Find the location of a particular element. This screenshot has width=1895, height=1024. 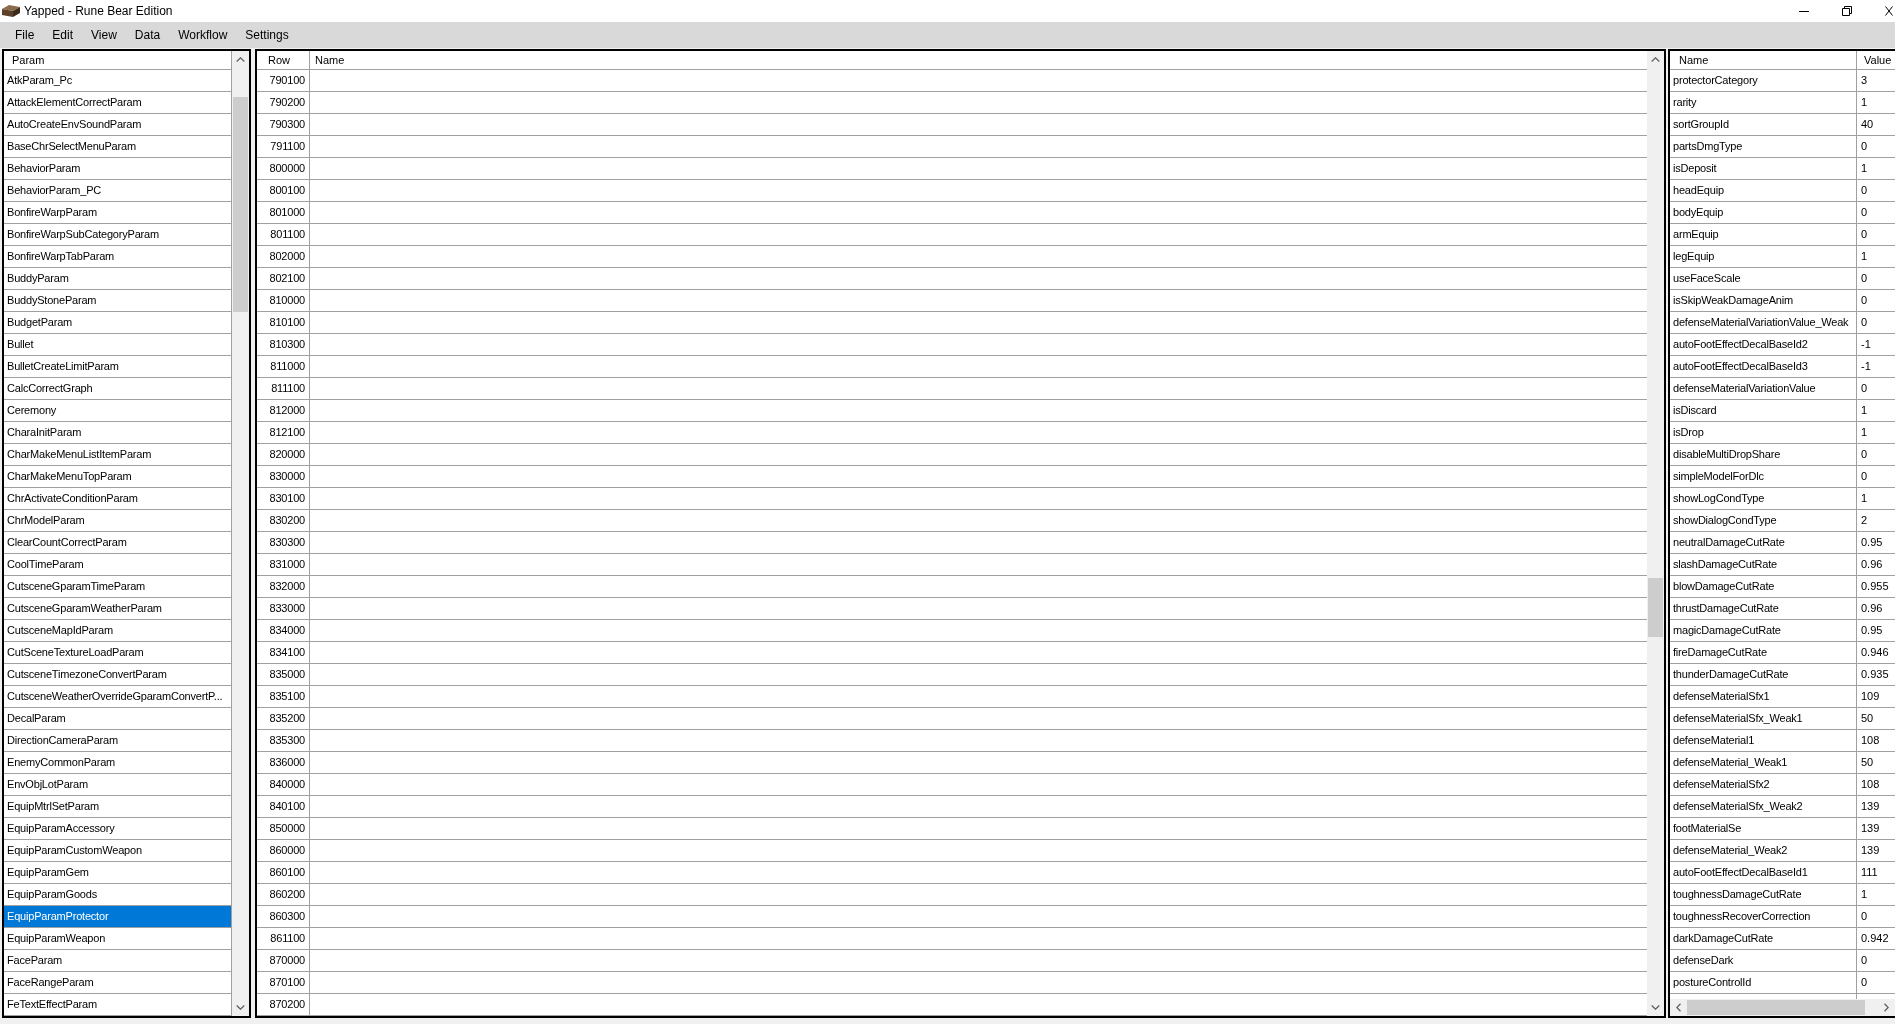

param-list-item: ClearCountCorrectParam is located at coordinates (118, 543).